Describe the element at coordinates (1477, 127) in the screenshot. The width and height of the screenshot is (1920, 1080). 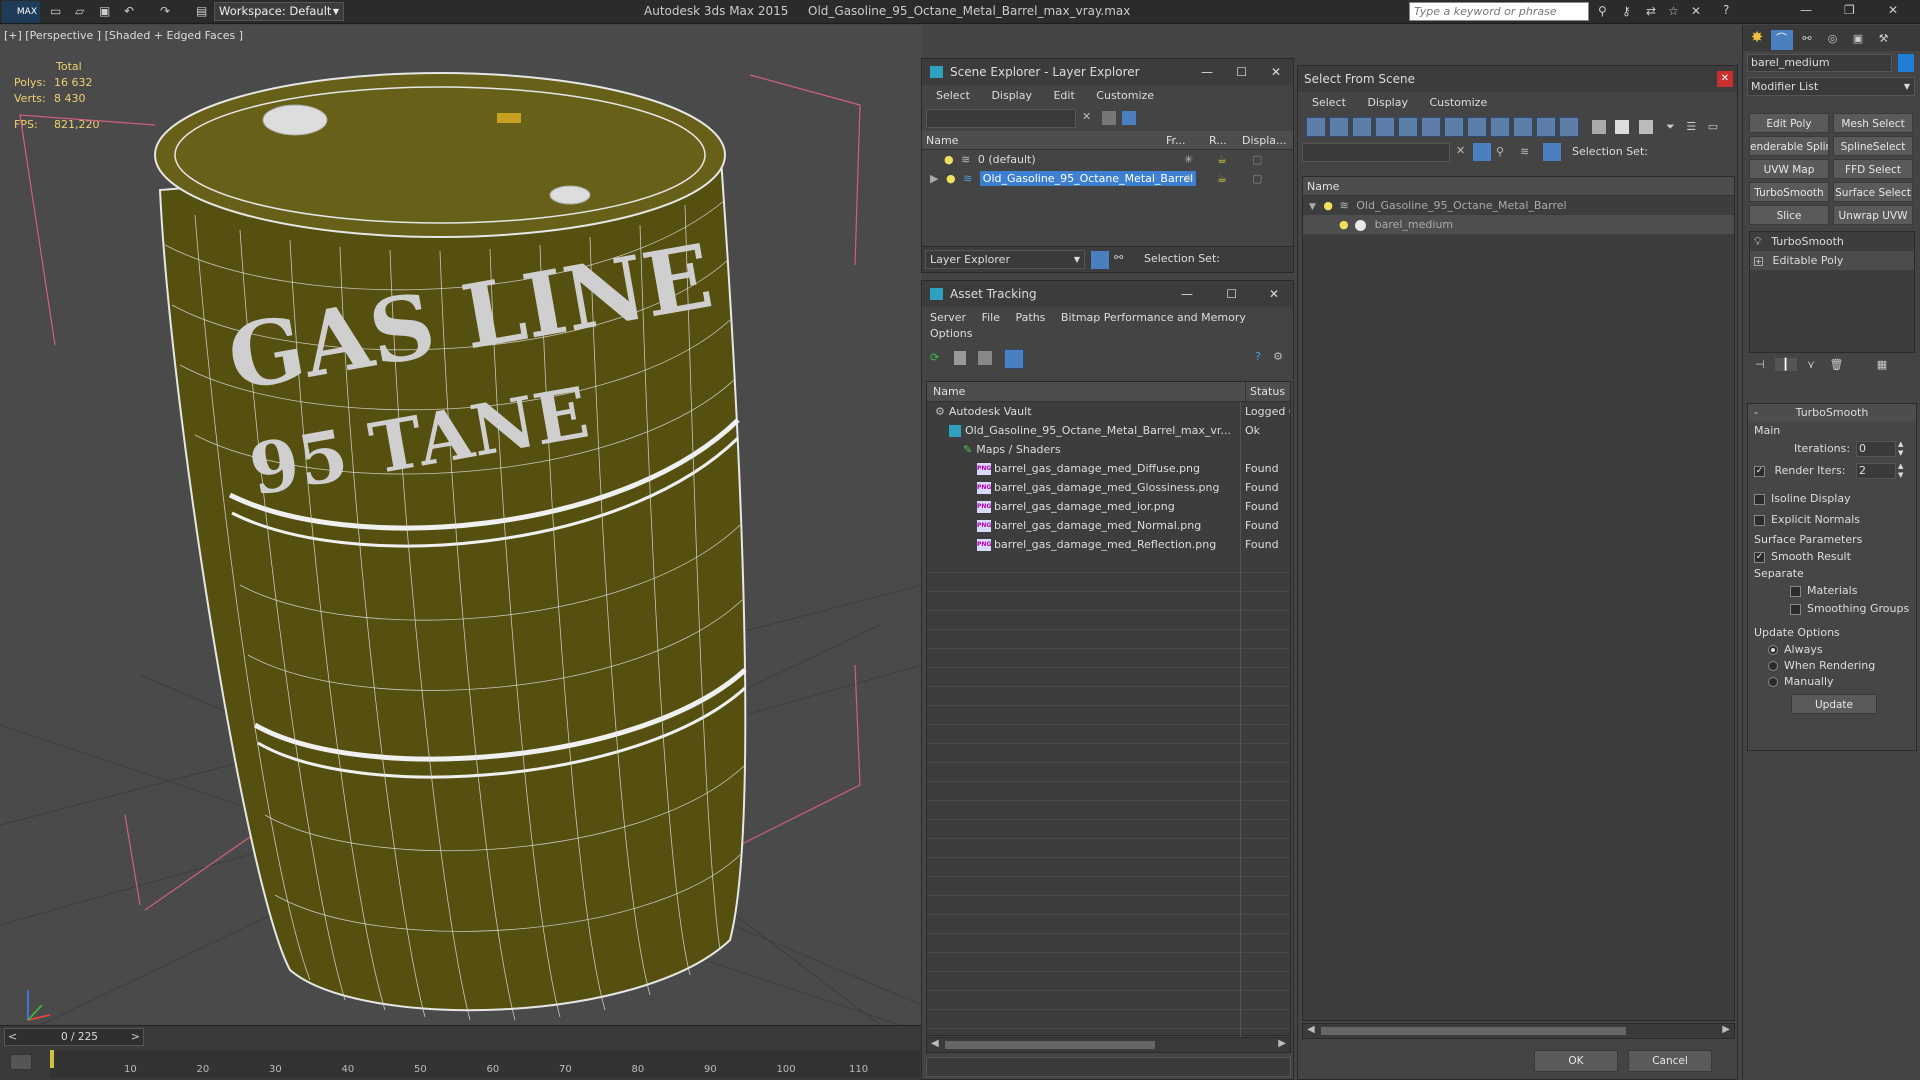
I see `xref-filter-icon` at that location.